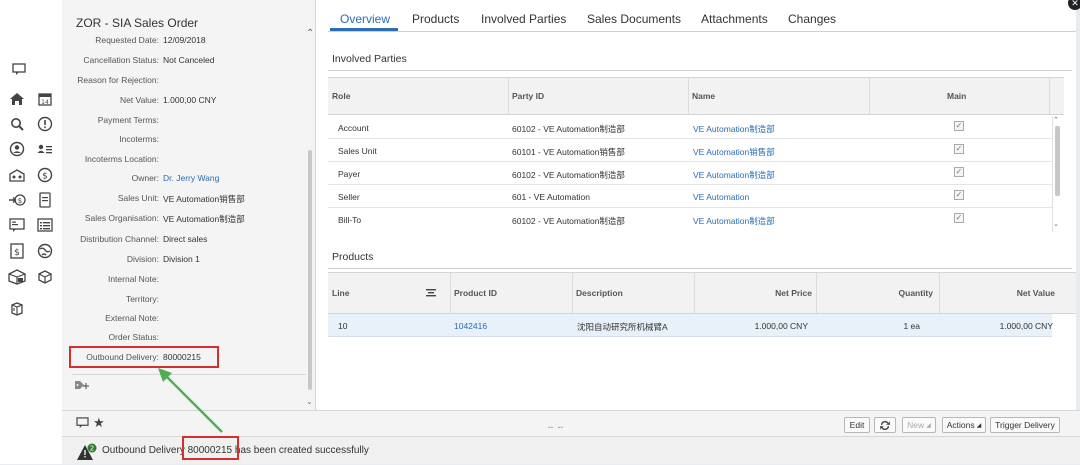 This screenshot has height=465, width=1080. I want to click on column-header-name: Name, so click(703, 96).